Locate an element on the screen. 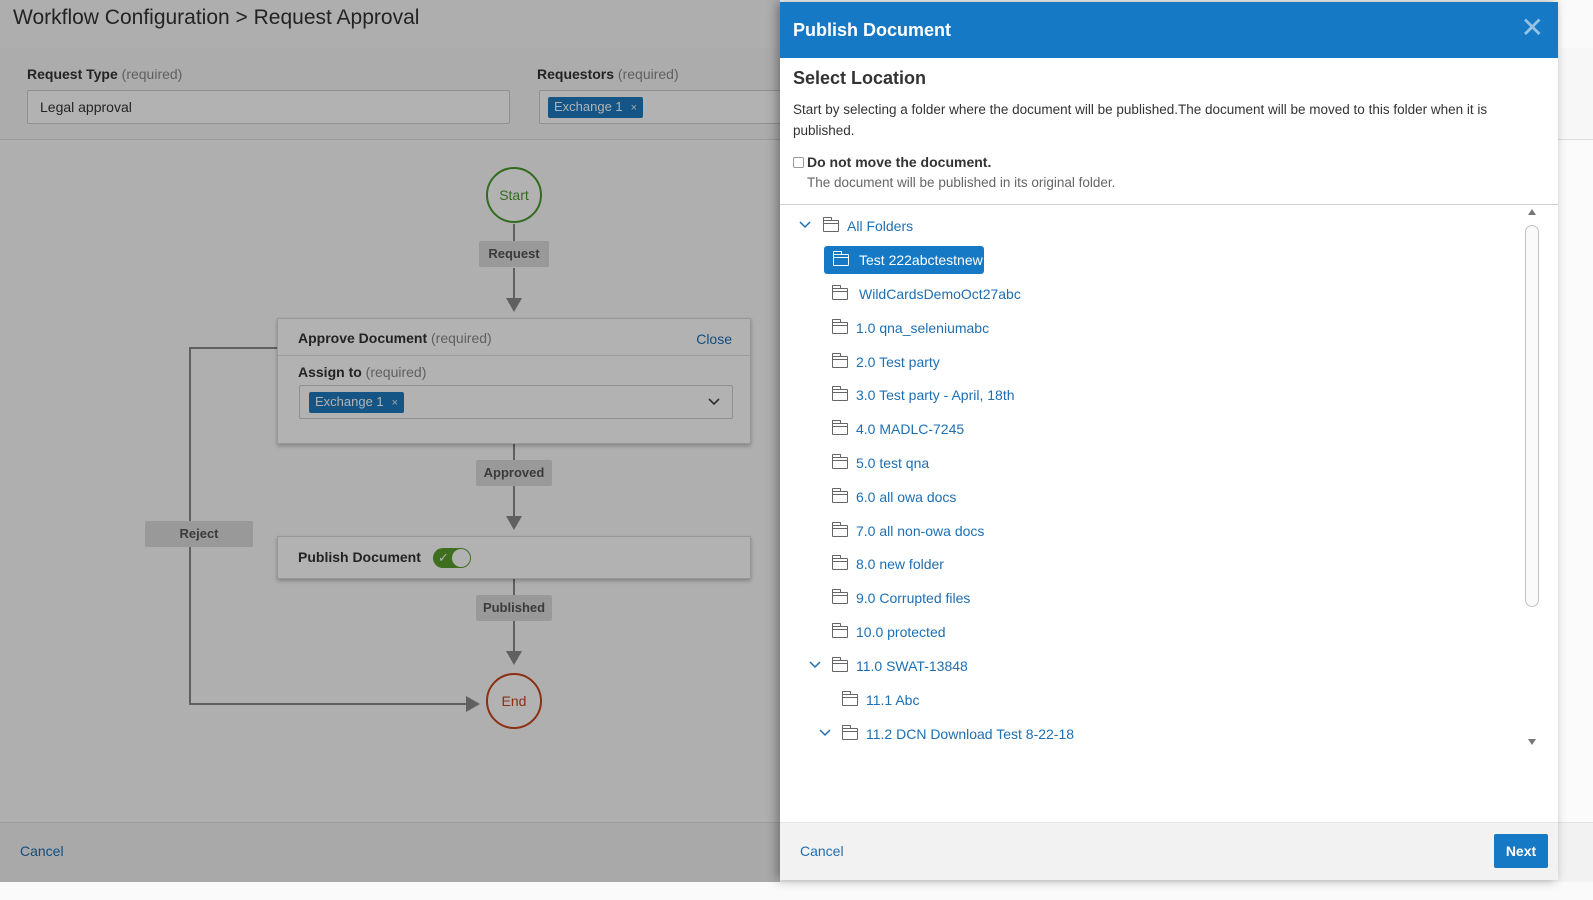  tree-item-label: 5.0 test qna is located at coordinates (893, 463).